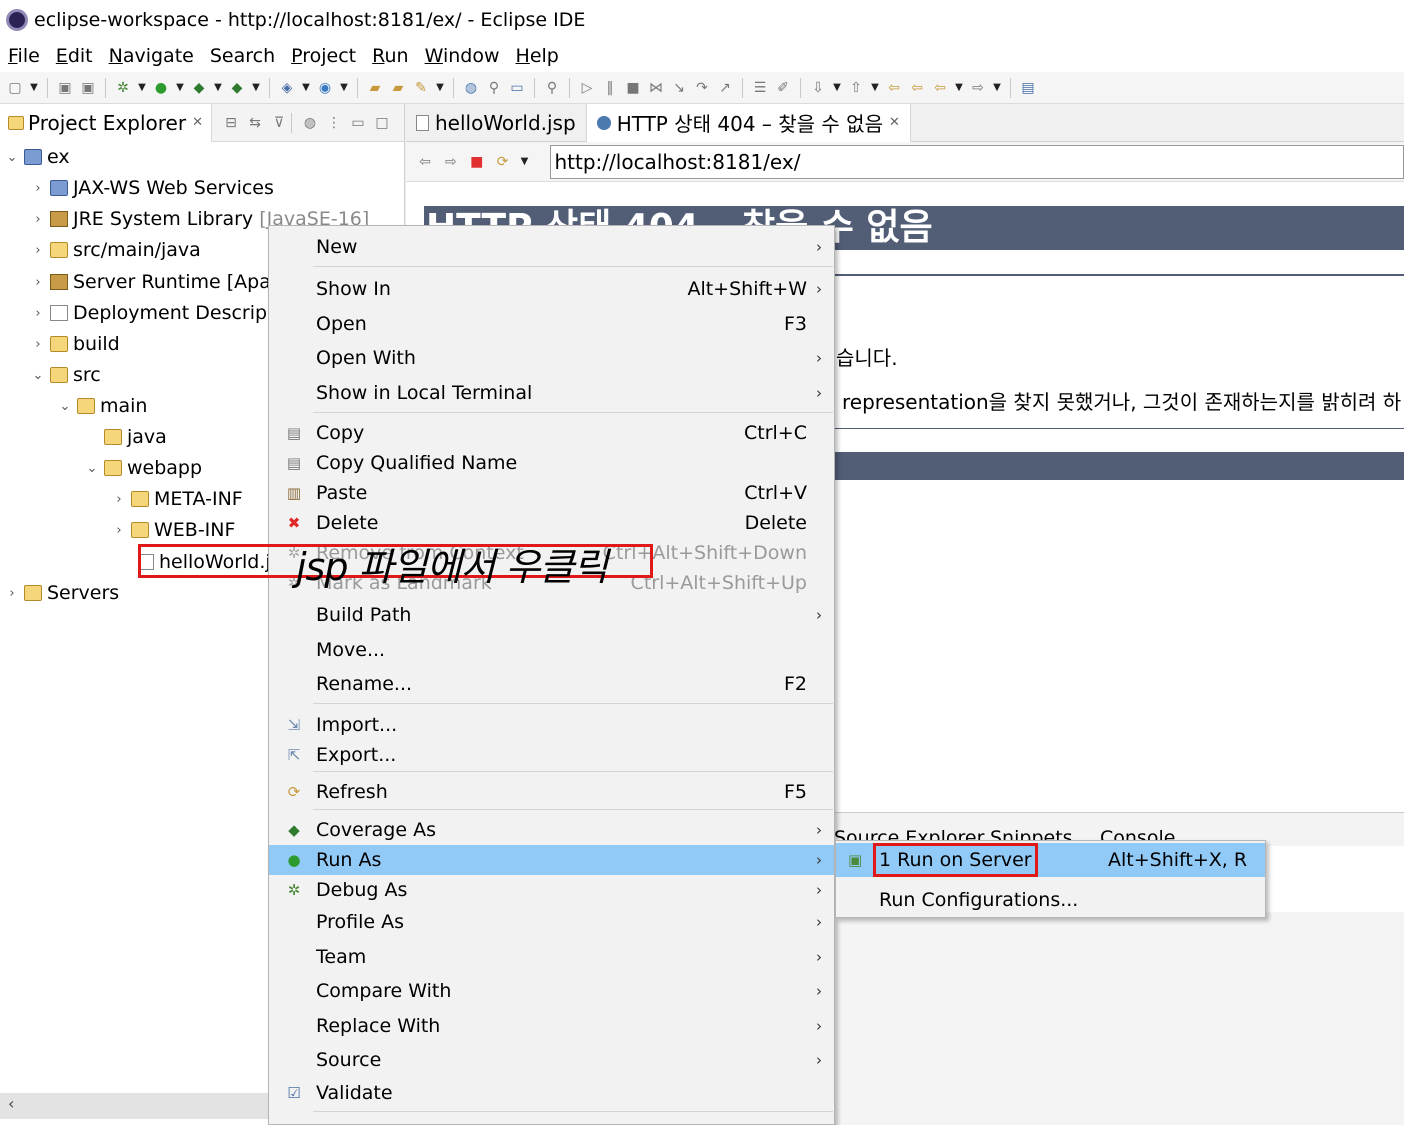  Describe the element at coordinates (344, 88) in the screenshot. I see `new-class-dropdown-icon: ▼` at that location.